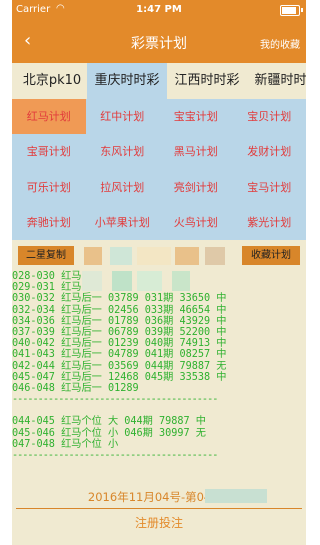 This screenshot has height=545, width=320. Describe the element at coordinates (270, 222) in the screenshot. I see `plan-item: 紫光计划` at that location.